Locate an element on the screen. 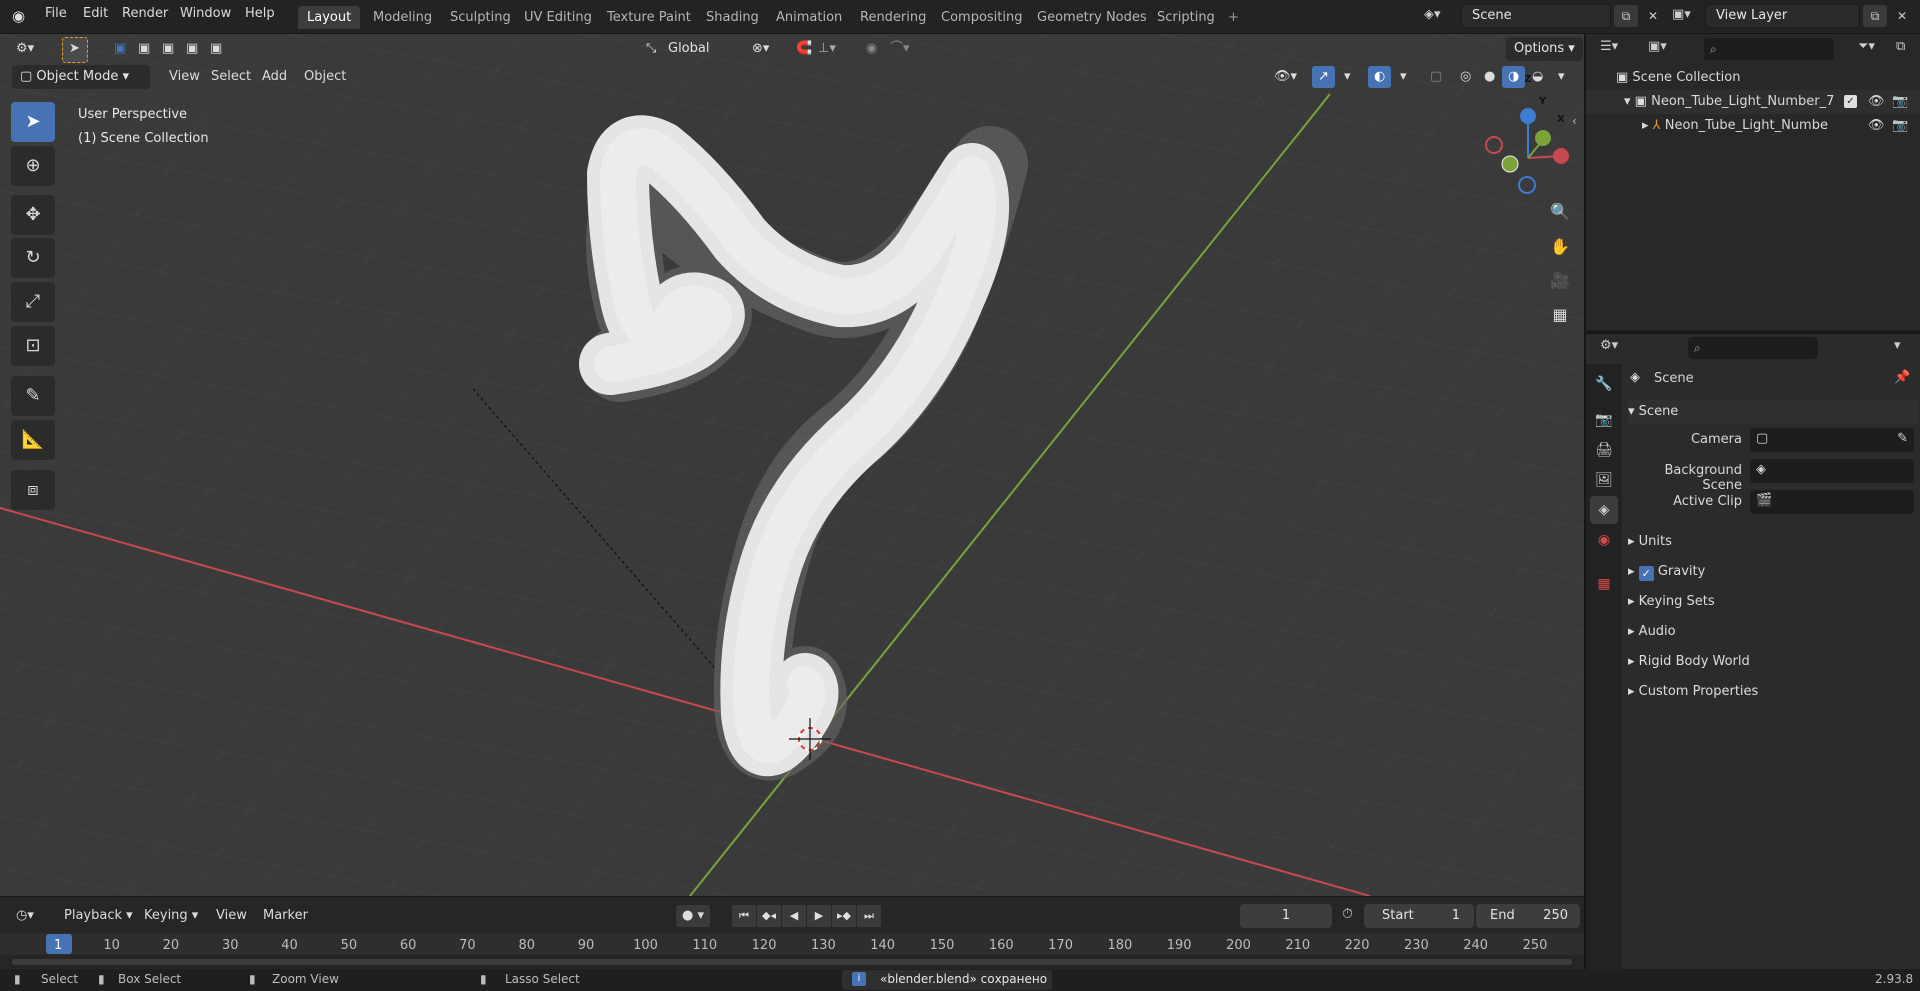 This screenshot has width=1920, height=991. tab-layout: Layout is located at coordinates (329, 17).